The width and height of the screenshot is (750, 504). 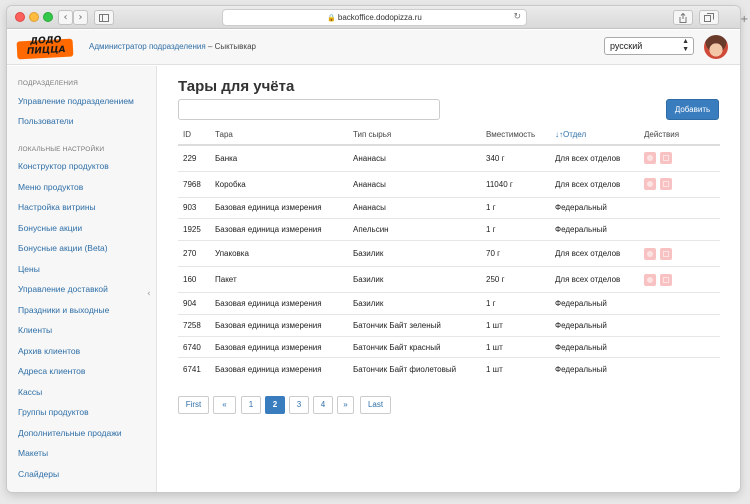 I want to click on tabs-icon, so click(x=709, y=17).